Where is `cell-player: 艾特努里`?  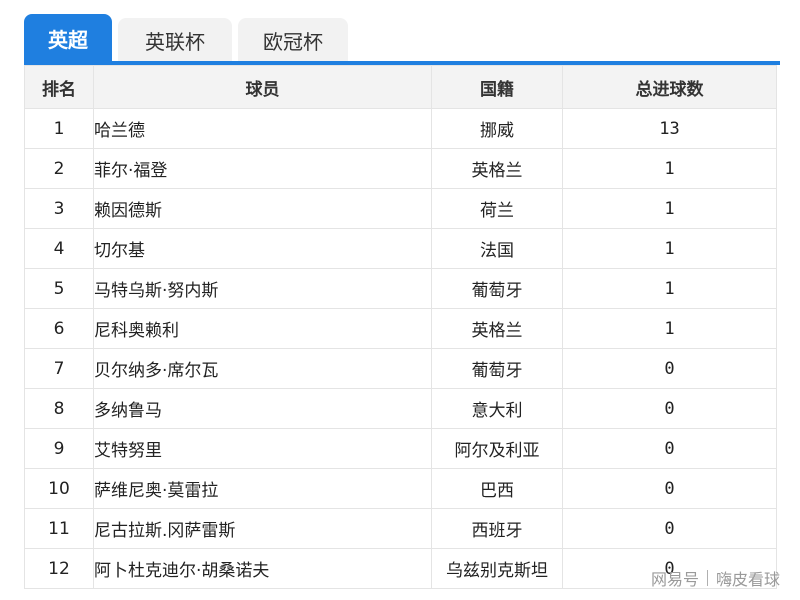
cell-player: 艾特努里 is located at coordinates (262, 448).